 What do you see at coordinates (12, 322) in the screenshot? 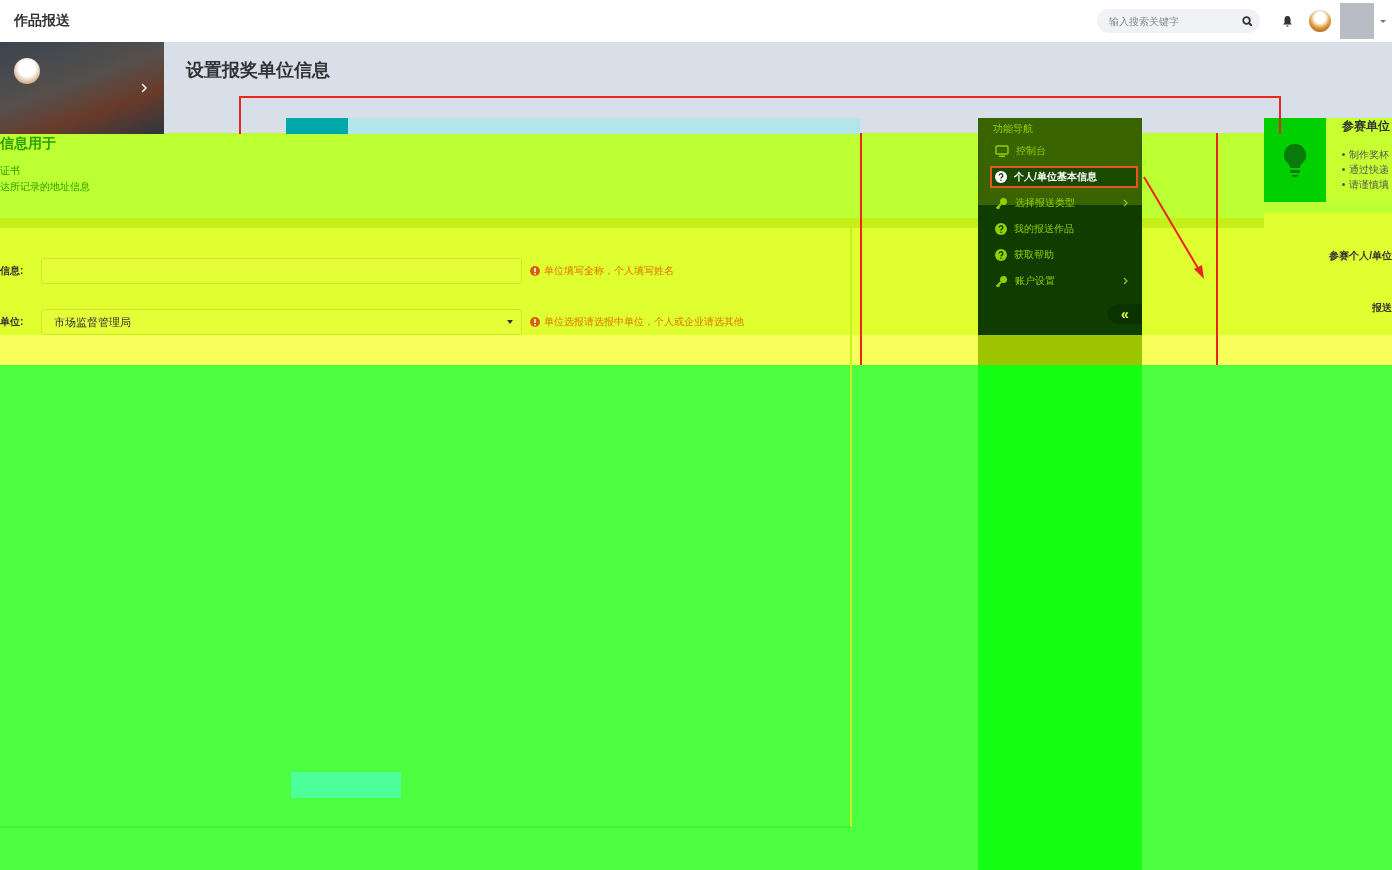
I see `field-label: 单位:` at bounding box center [12, 322].